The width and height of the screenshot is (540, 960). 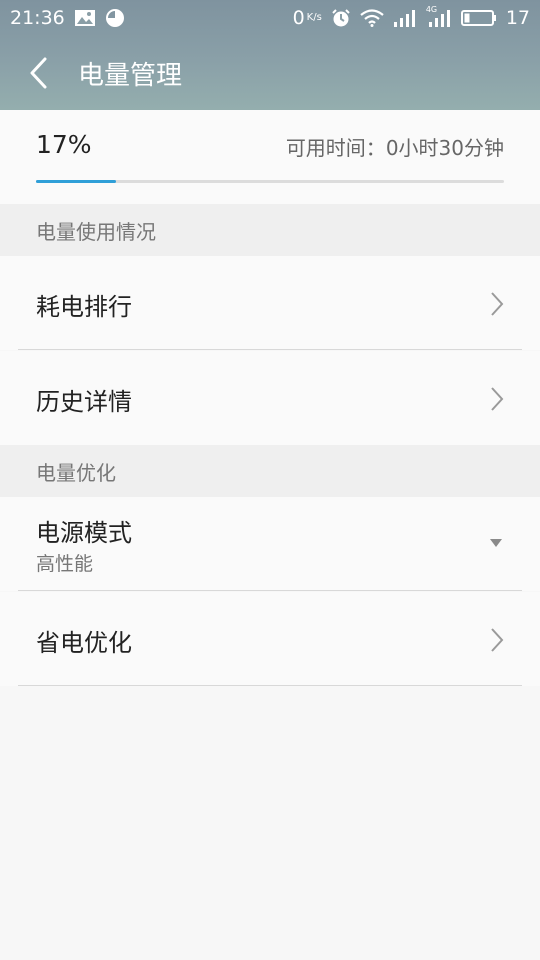 I want to click on page-title: 电量管理, so click(x=130, y=75).